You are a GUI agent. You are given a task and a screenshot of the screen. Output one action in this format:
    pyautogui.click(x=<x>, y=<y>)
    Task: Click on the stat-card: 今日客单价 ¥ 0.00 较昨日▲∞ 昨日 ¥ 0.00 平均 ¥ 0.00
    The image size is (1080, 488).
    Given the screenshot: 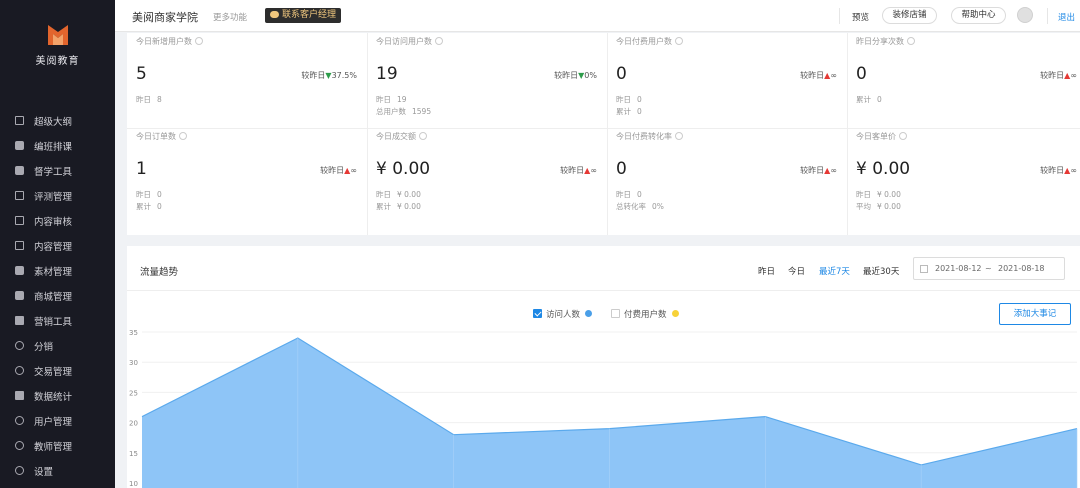 What is the action you would take?
    pyautogui.click(x=963, y=175)
    